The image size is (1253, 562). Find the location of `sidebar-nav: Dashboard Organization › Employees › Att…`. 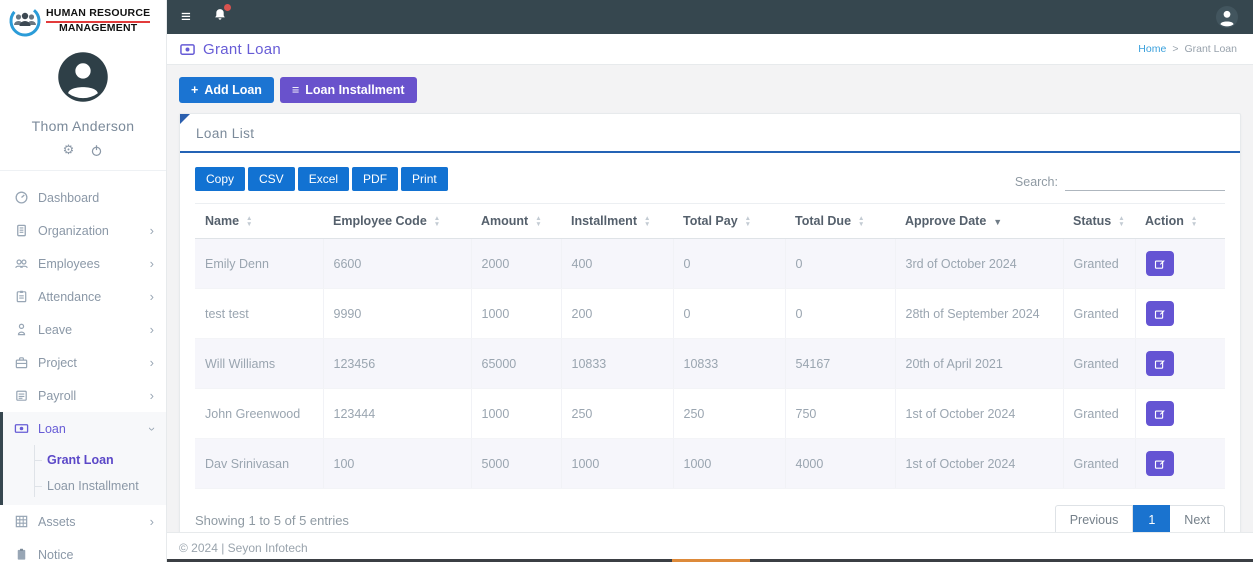

sidebar-nav: Dashboard Organization › Employees › Att… is located at coordinates (83, 366).